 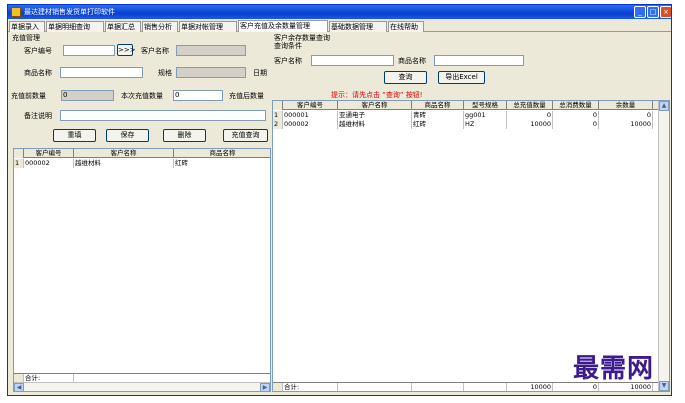 I want to click on col-balance: 余数量, so click(x=626, y=105).